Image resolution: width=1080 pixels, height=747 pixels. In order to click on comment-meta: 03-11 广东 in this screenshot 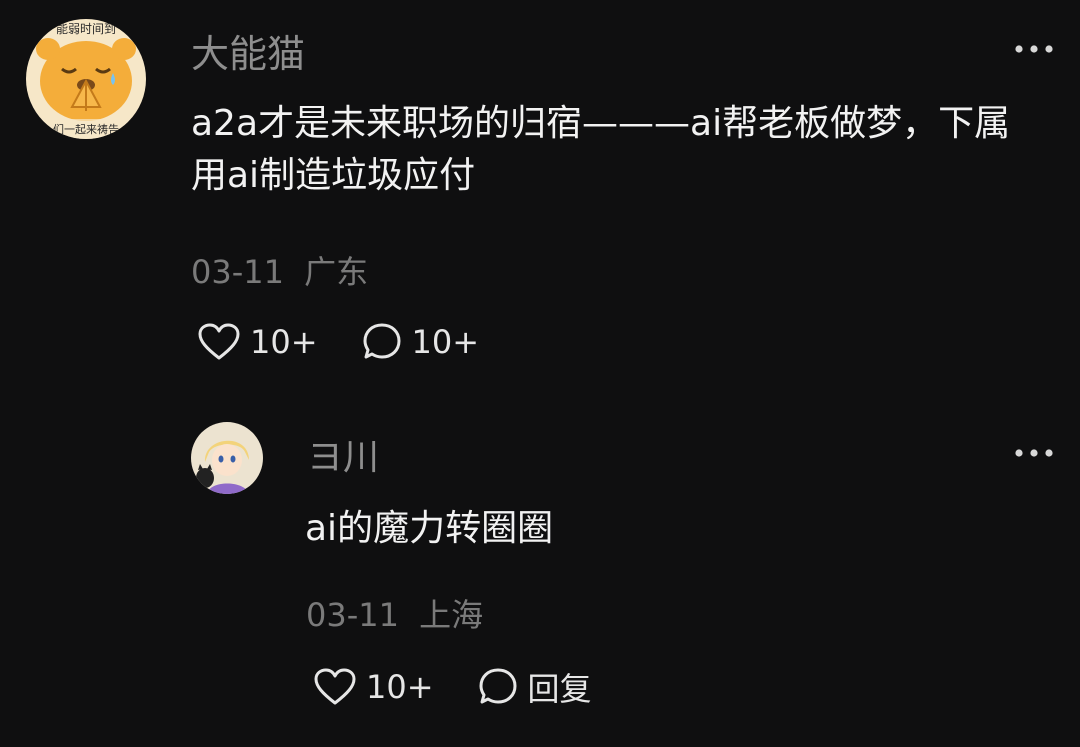, I will do `click(279, 270)`.